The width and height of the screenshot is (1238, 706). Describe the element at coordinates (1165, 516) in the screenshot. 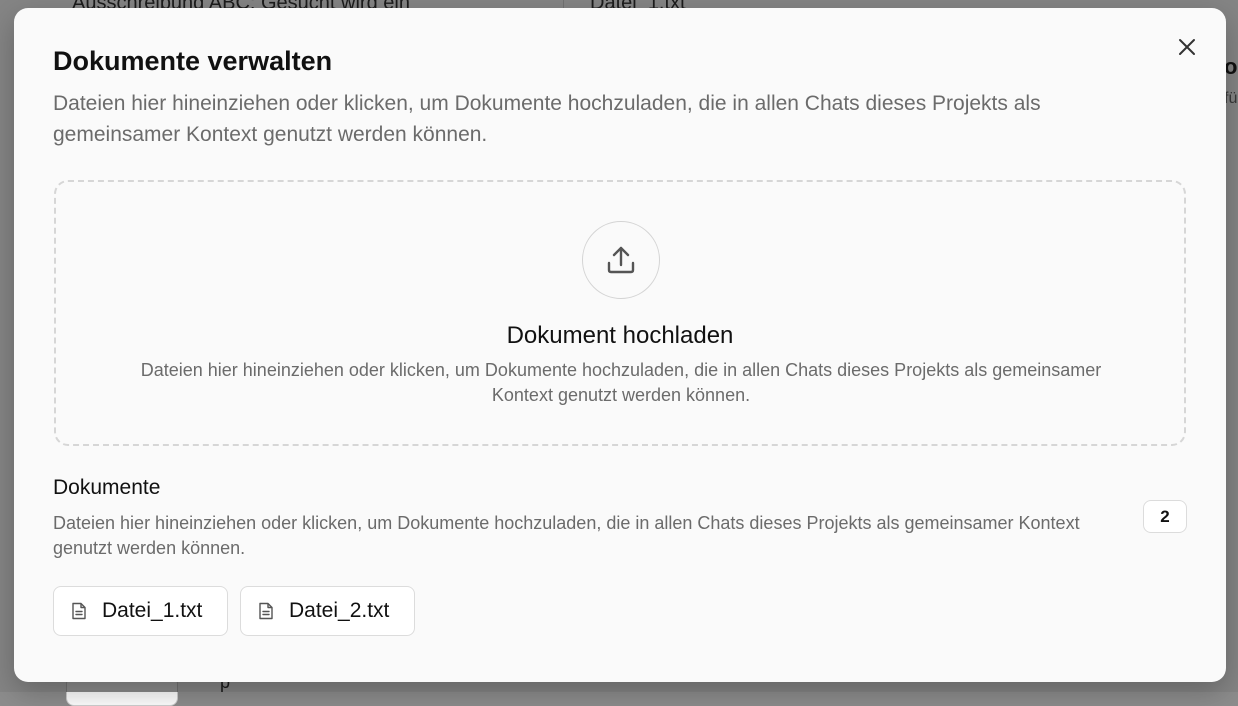

I see `document-count-badge: 2` at that location.